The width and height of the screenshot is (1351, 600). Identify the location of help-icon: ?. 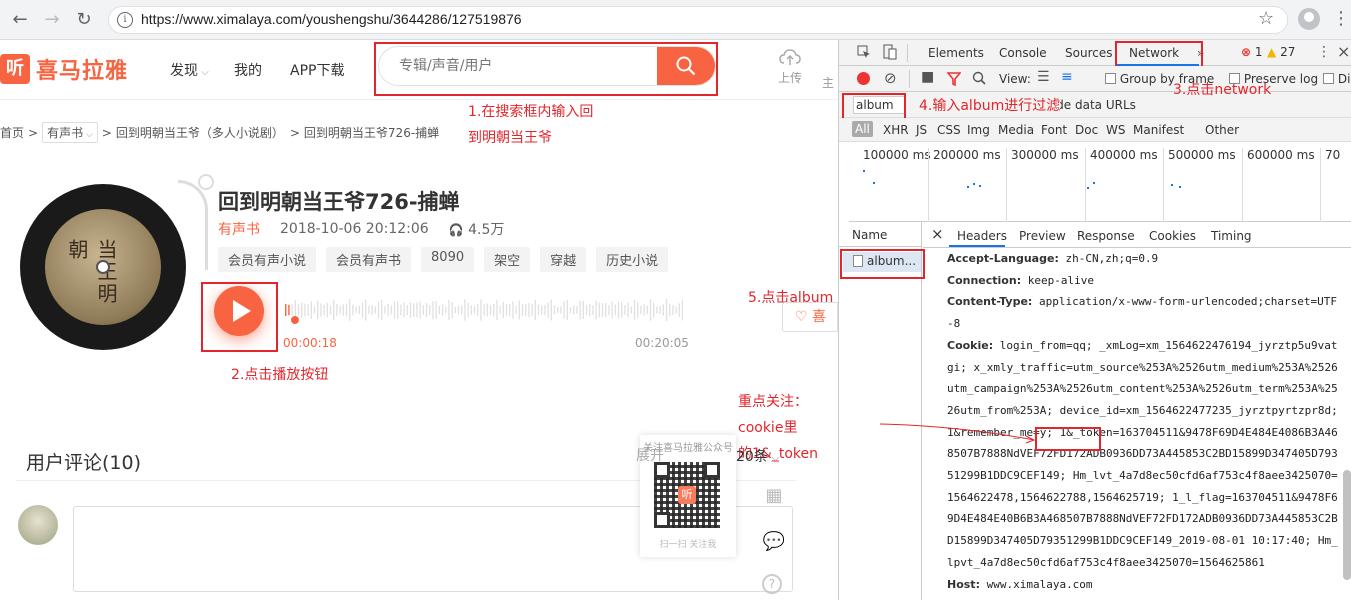
(772, 584).